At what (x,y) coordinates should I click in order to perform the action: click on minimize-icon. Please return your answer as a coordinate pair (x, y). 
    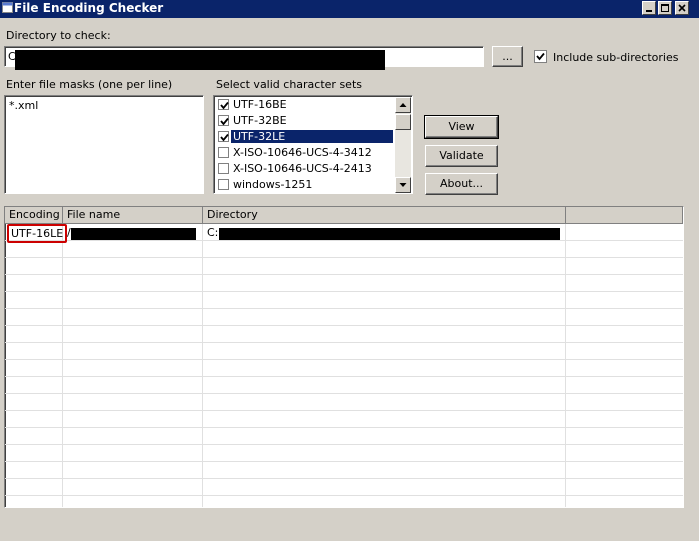
    Looking at the image, I should click on (649, 11).